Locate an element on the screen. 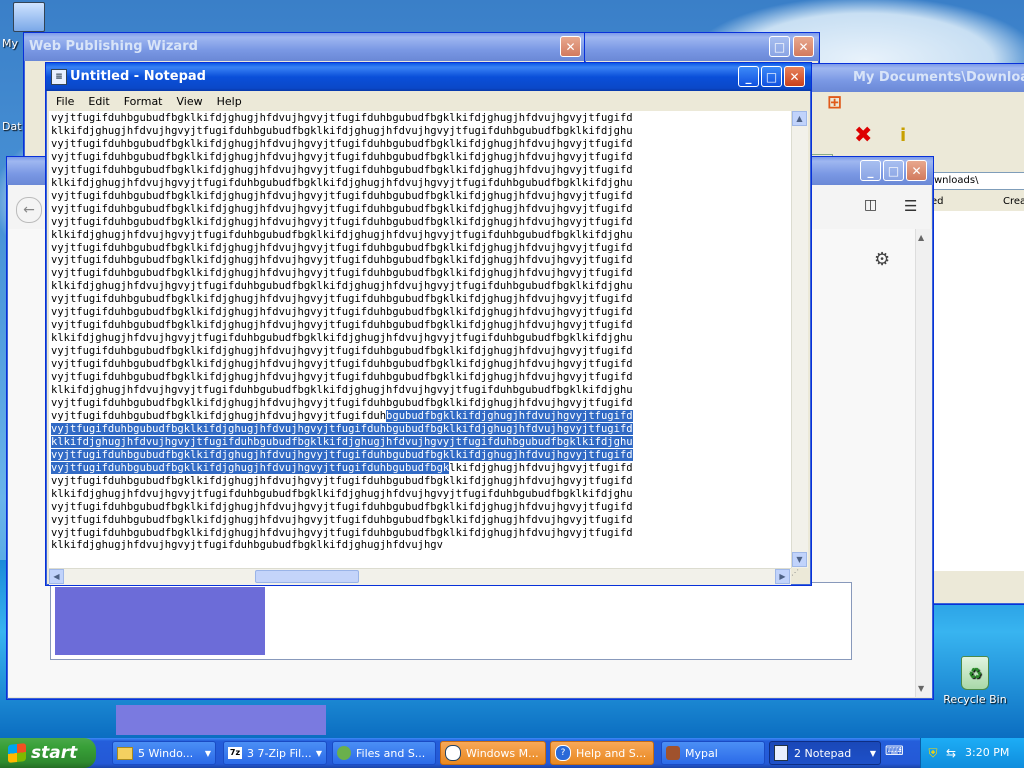  menu-icon: ☰ is located at coordinates (910, 206).